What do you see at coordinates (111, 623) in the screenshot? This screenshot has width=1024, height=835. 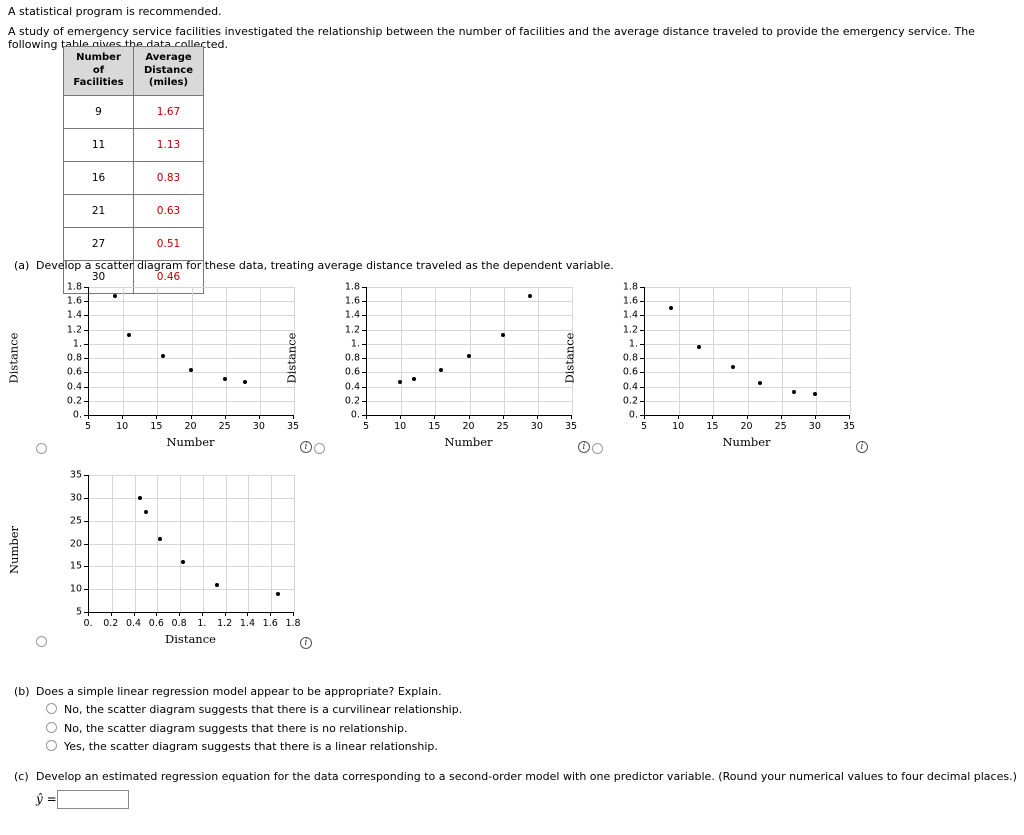 I see `x-tick-label: 0.2` at bounding box center [111, 623].